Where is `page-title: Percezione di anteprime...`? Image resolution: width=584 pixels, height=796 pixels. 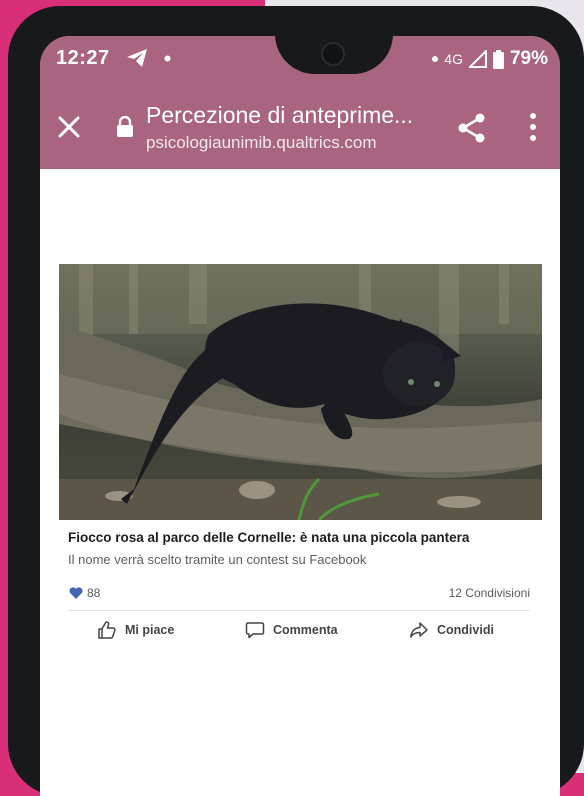 page-title: Percezione di anteprime... is located at coordinates (280, 115).